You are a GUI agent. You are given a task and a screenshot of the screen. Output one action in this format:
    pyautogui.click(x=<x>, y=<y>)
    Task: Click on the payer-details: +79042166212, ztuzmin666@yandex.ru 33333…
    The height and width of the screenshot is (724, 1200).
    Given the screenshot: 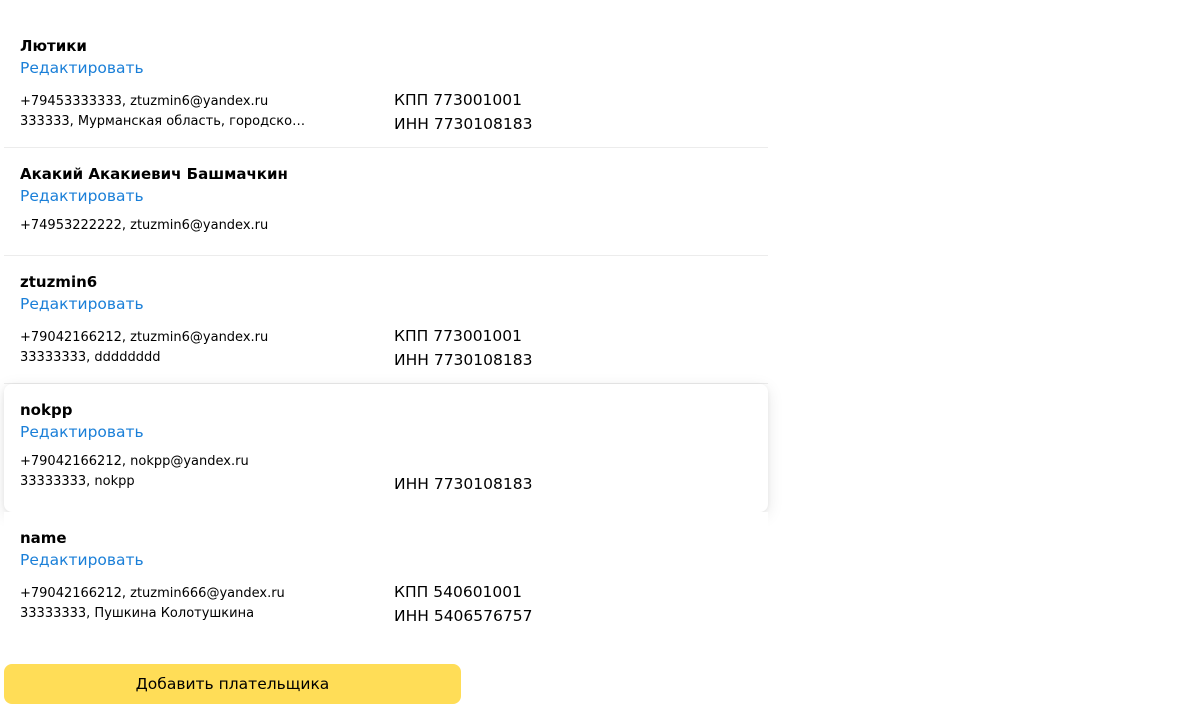 What is the action you would take?
    pyautogui.click(x=386, y=602)
    